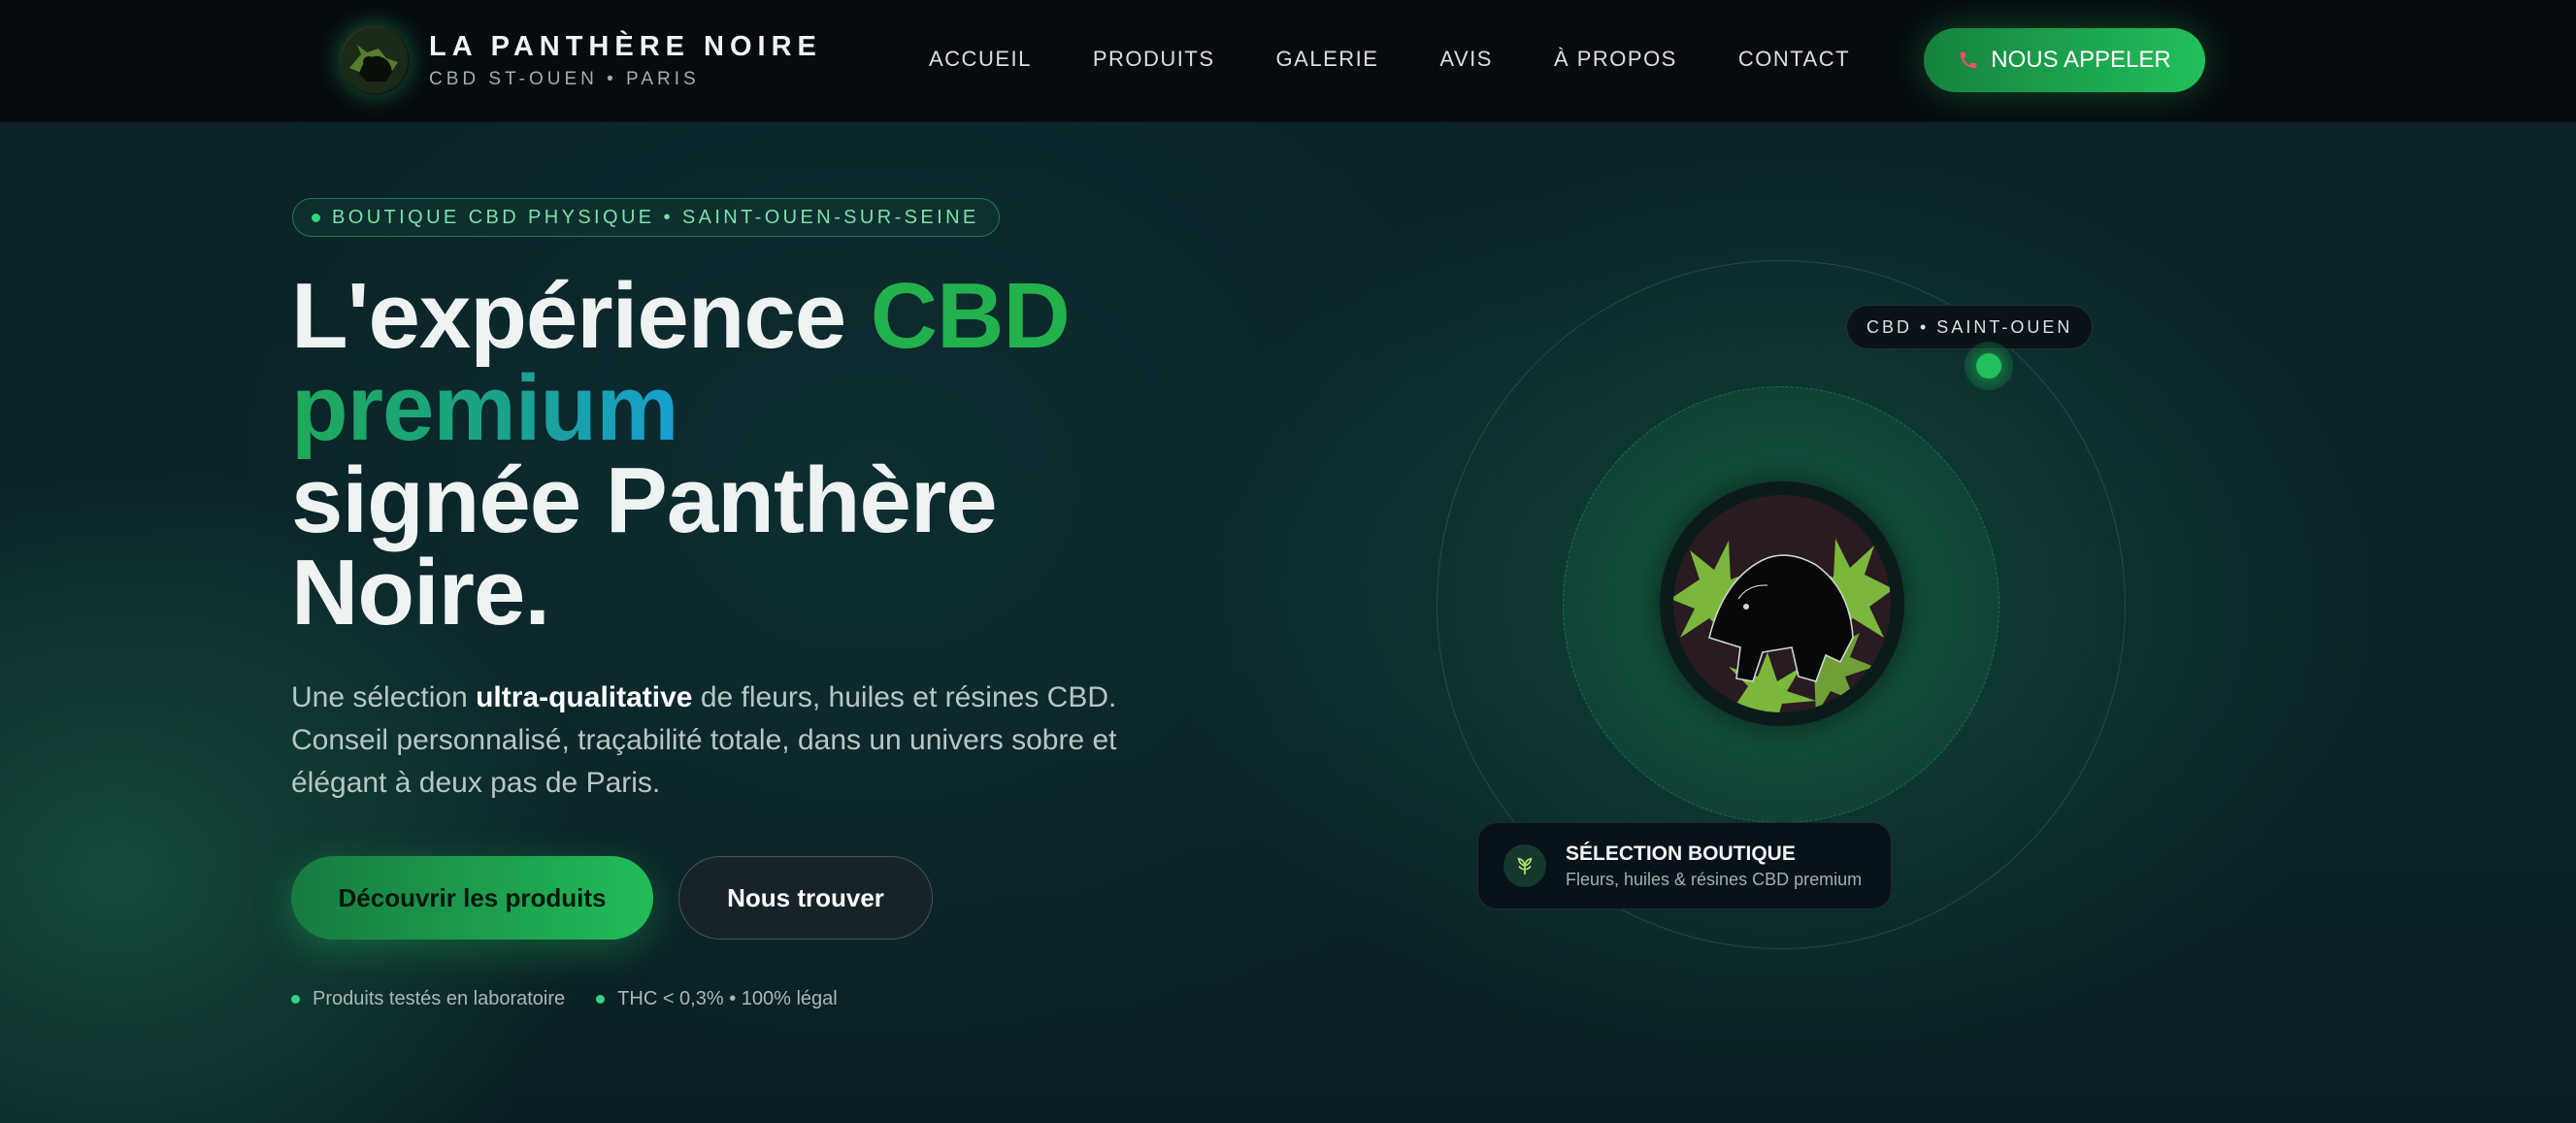 This screenshot has height=1123, width=2576. What do you see at coordinates (1714, 879) in the screenshot?
I see `card-subtitle: Fleurs, huiles & résines CBD premium` at bounding box center [1714, 879].